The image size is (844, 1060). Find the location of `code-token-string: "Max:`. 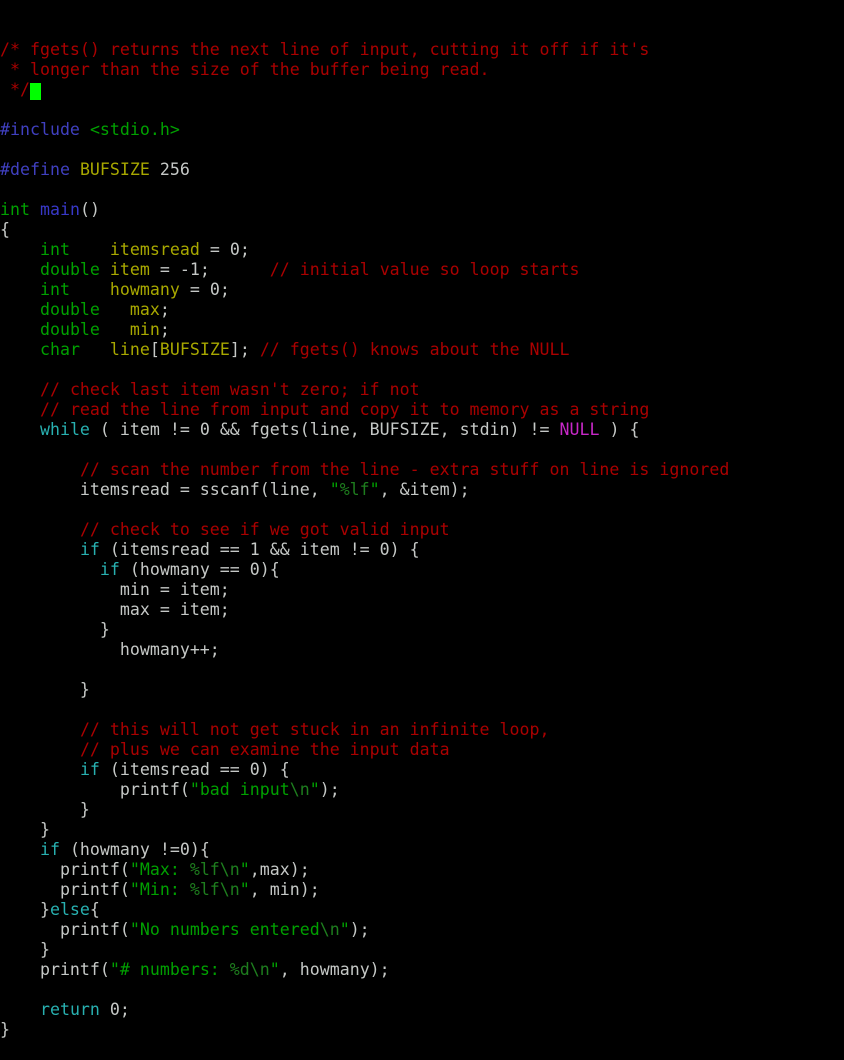

code-token-string: "Max: is located at coordinates (159, 869).